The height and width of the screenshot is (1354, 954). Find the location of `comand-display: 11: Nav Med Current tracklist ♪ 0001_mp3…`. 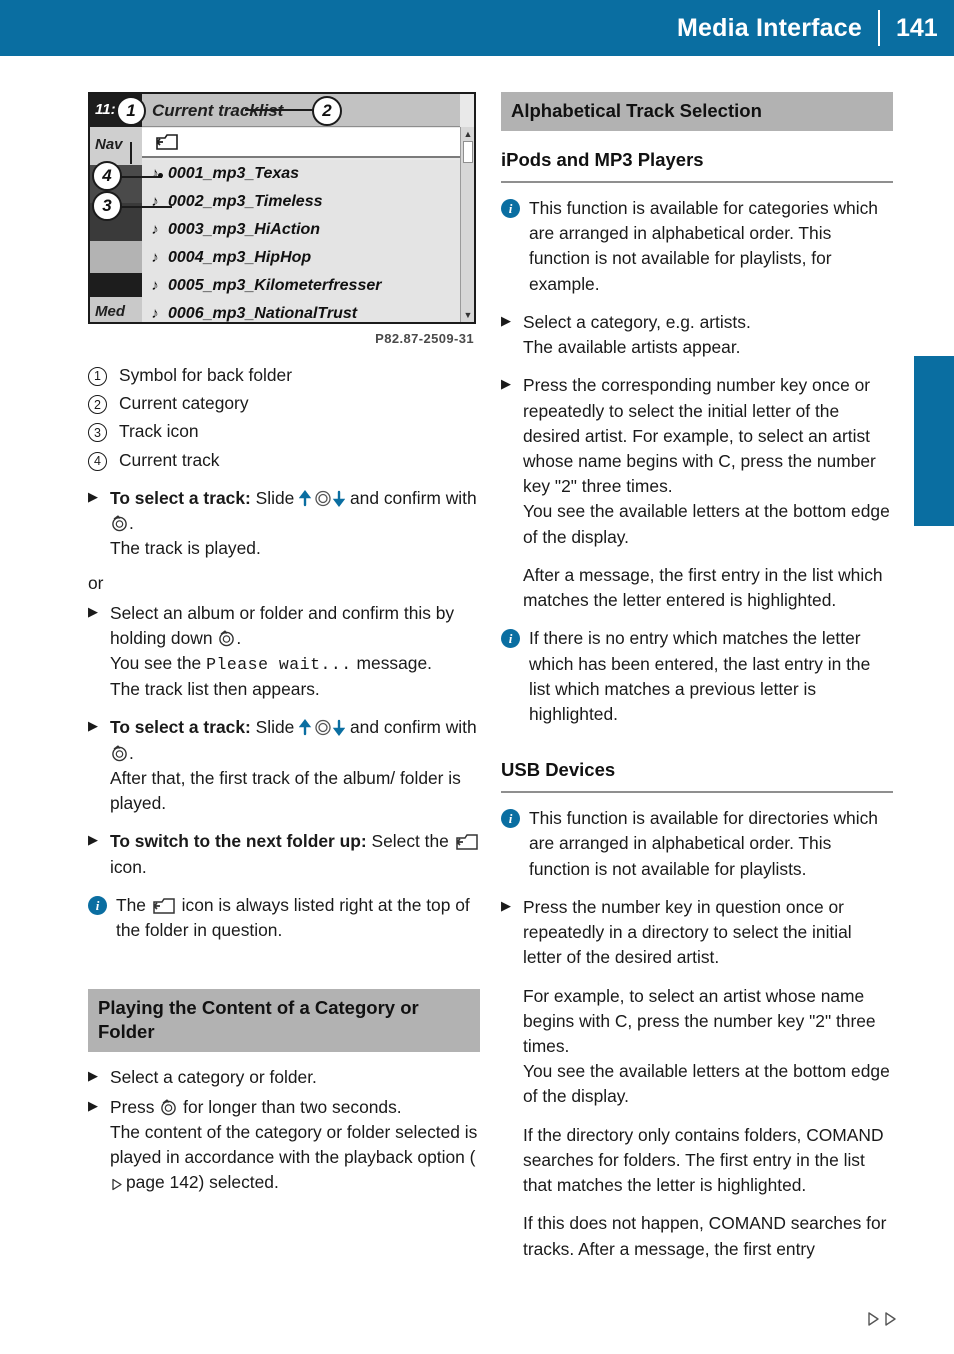

comand-display: 11: Nav Med Current tracklist ♪ 0001_mp3… is located at coordinates (282, 208).